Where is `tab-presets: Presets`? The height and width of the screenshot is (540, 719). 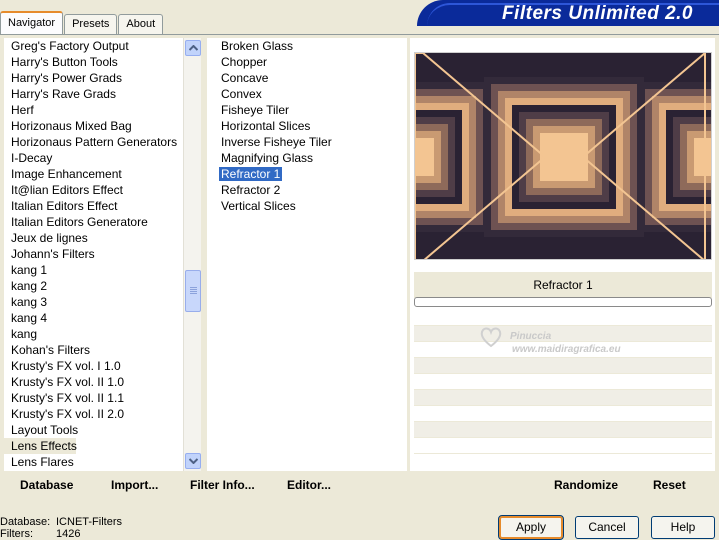 tab-presets: Presets is located at coordinates (91, 24).